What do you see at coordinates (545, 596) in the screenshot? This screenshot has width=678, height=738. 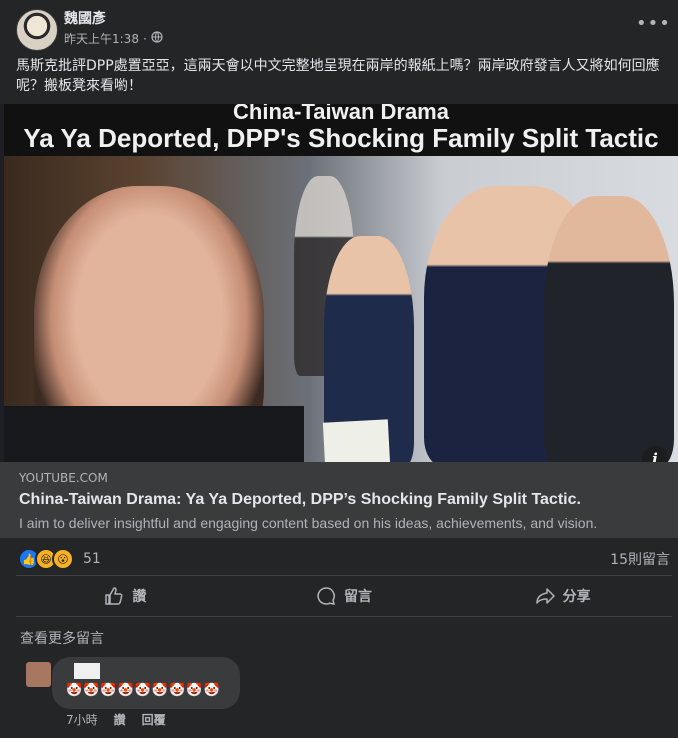 I see `share-icon` at bounding box center [545, 596].